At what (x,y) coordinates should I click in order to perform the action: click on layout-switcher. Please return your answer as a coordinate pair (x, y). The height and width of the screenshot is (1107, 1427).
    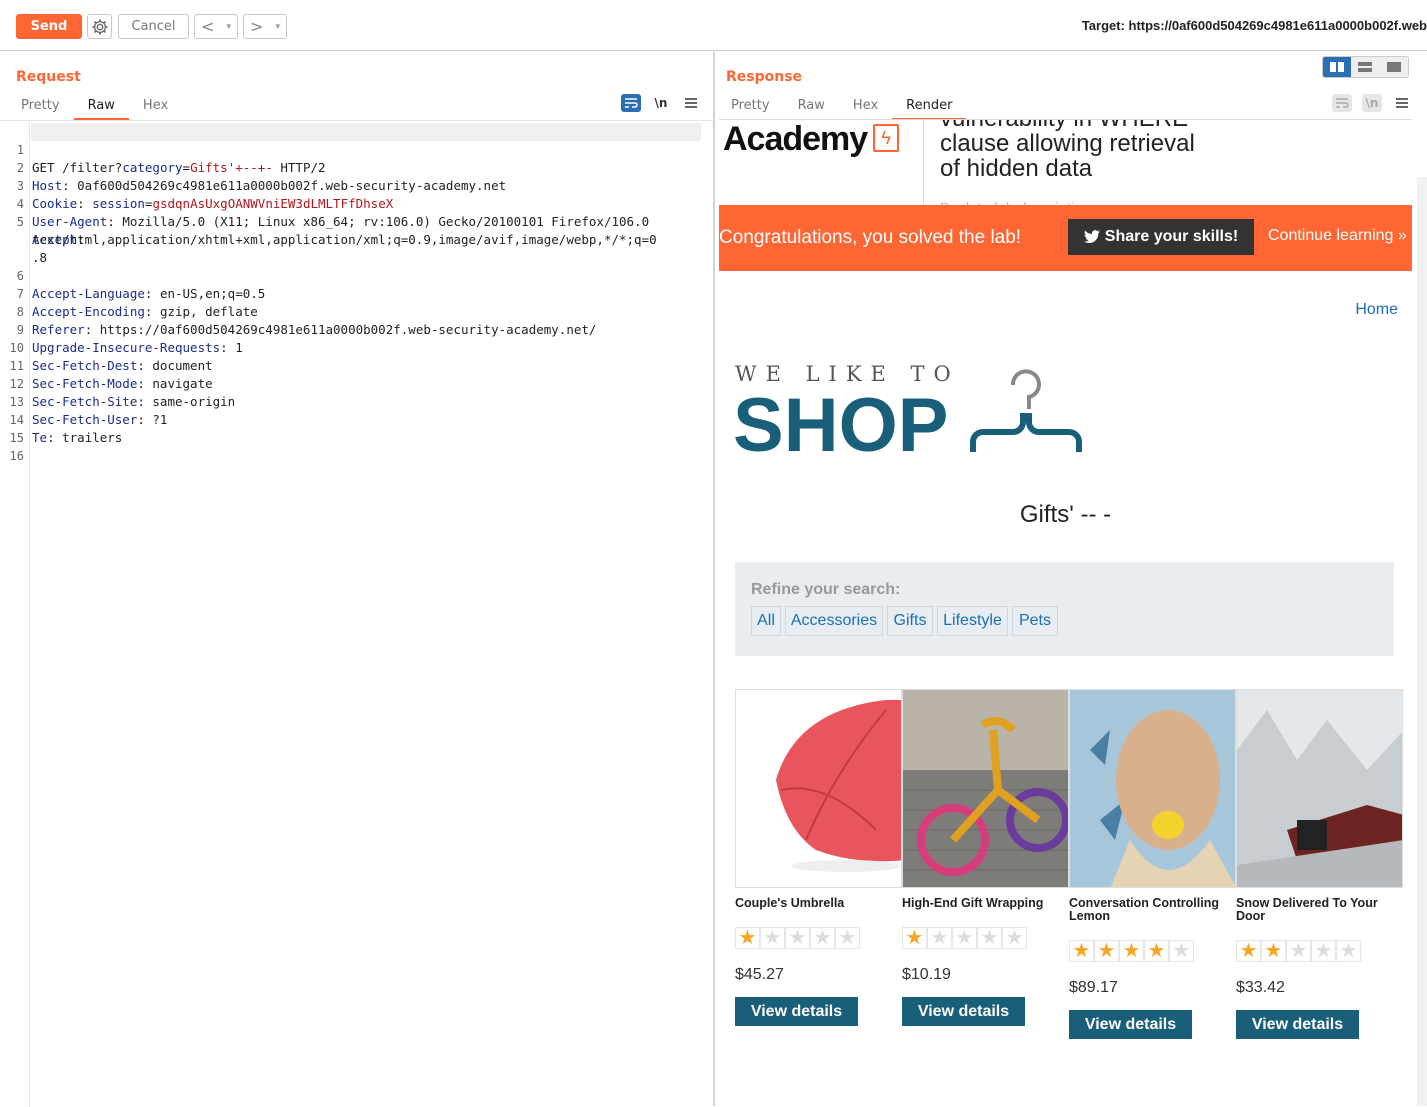
    Looking at the image, I should click on (1365, 67).